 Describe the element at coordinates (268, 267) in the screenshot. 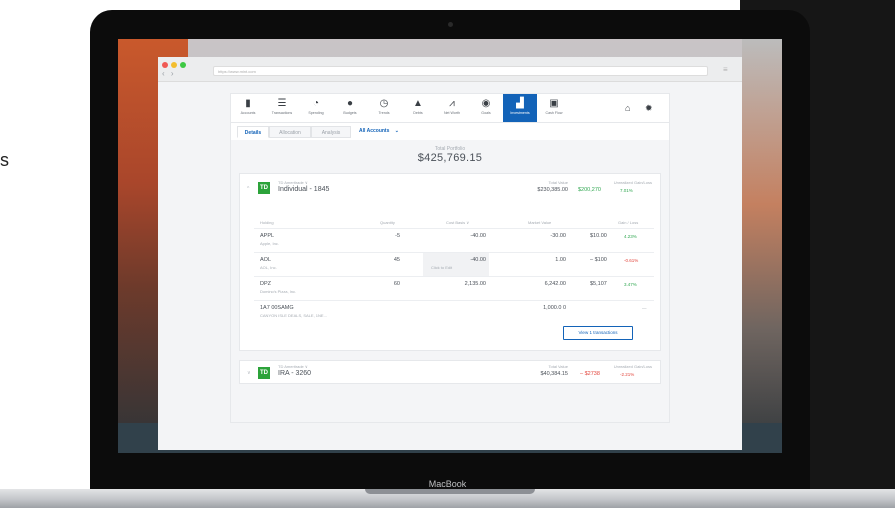

I see `holding-name: AOL, Inc.` at that location.